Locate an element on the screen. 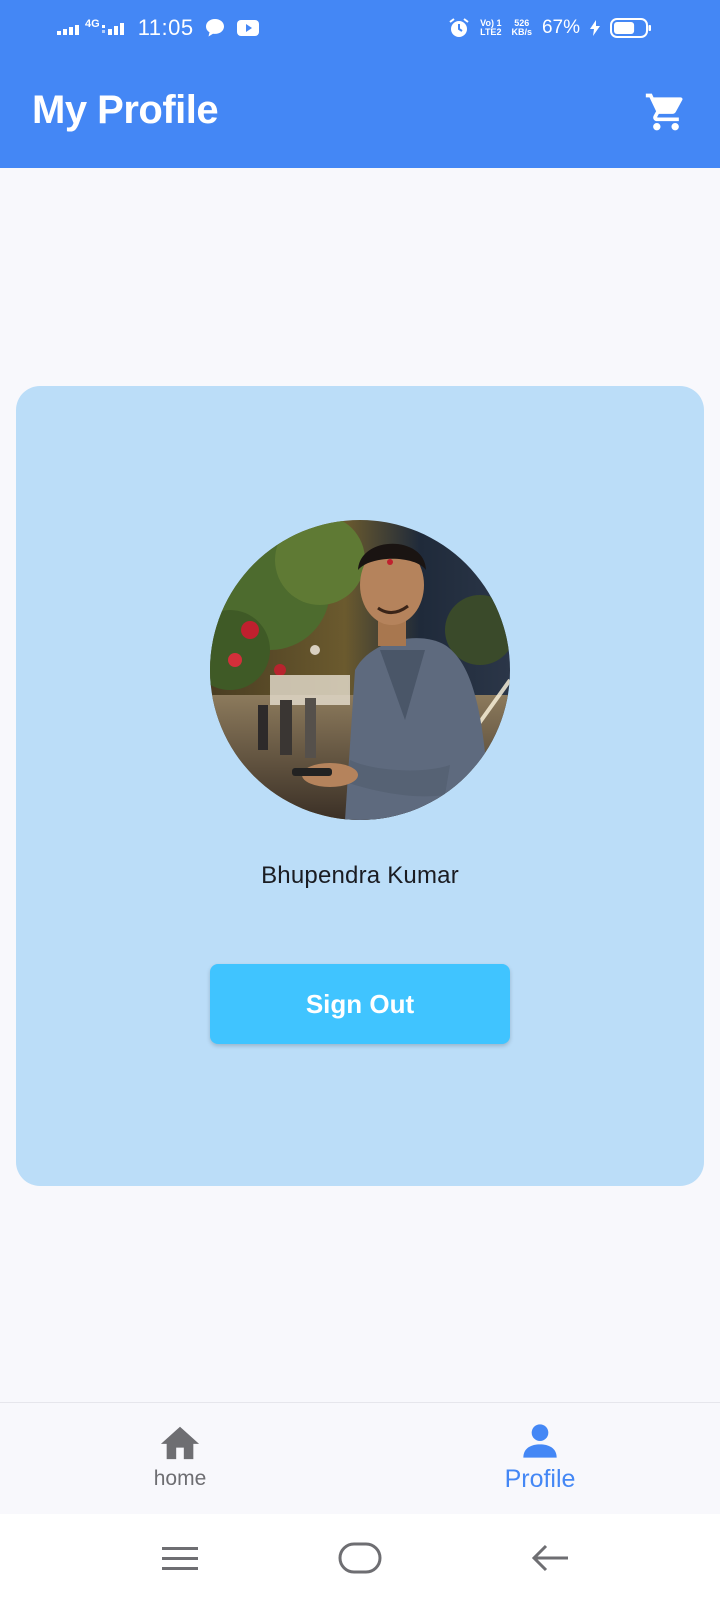  nav-label-profile: Profile is located at coordinates (540, 1479).